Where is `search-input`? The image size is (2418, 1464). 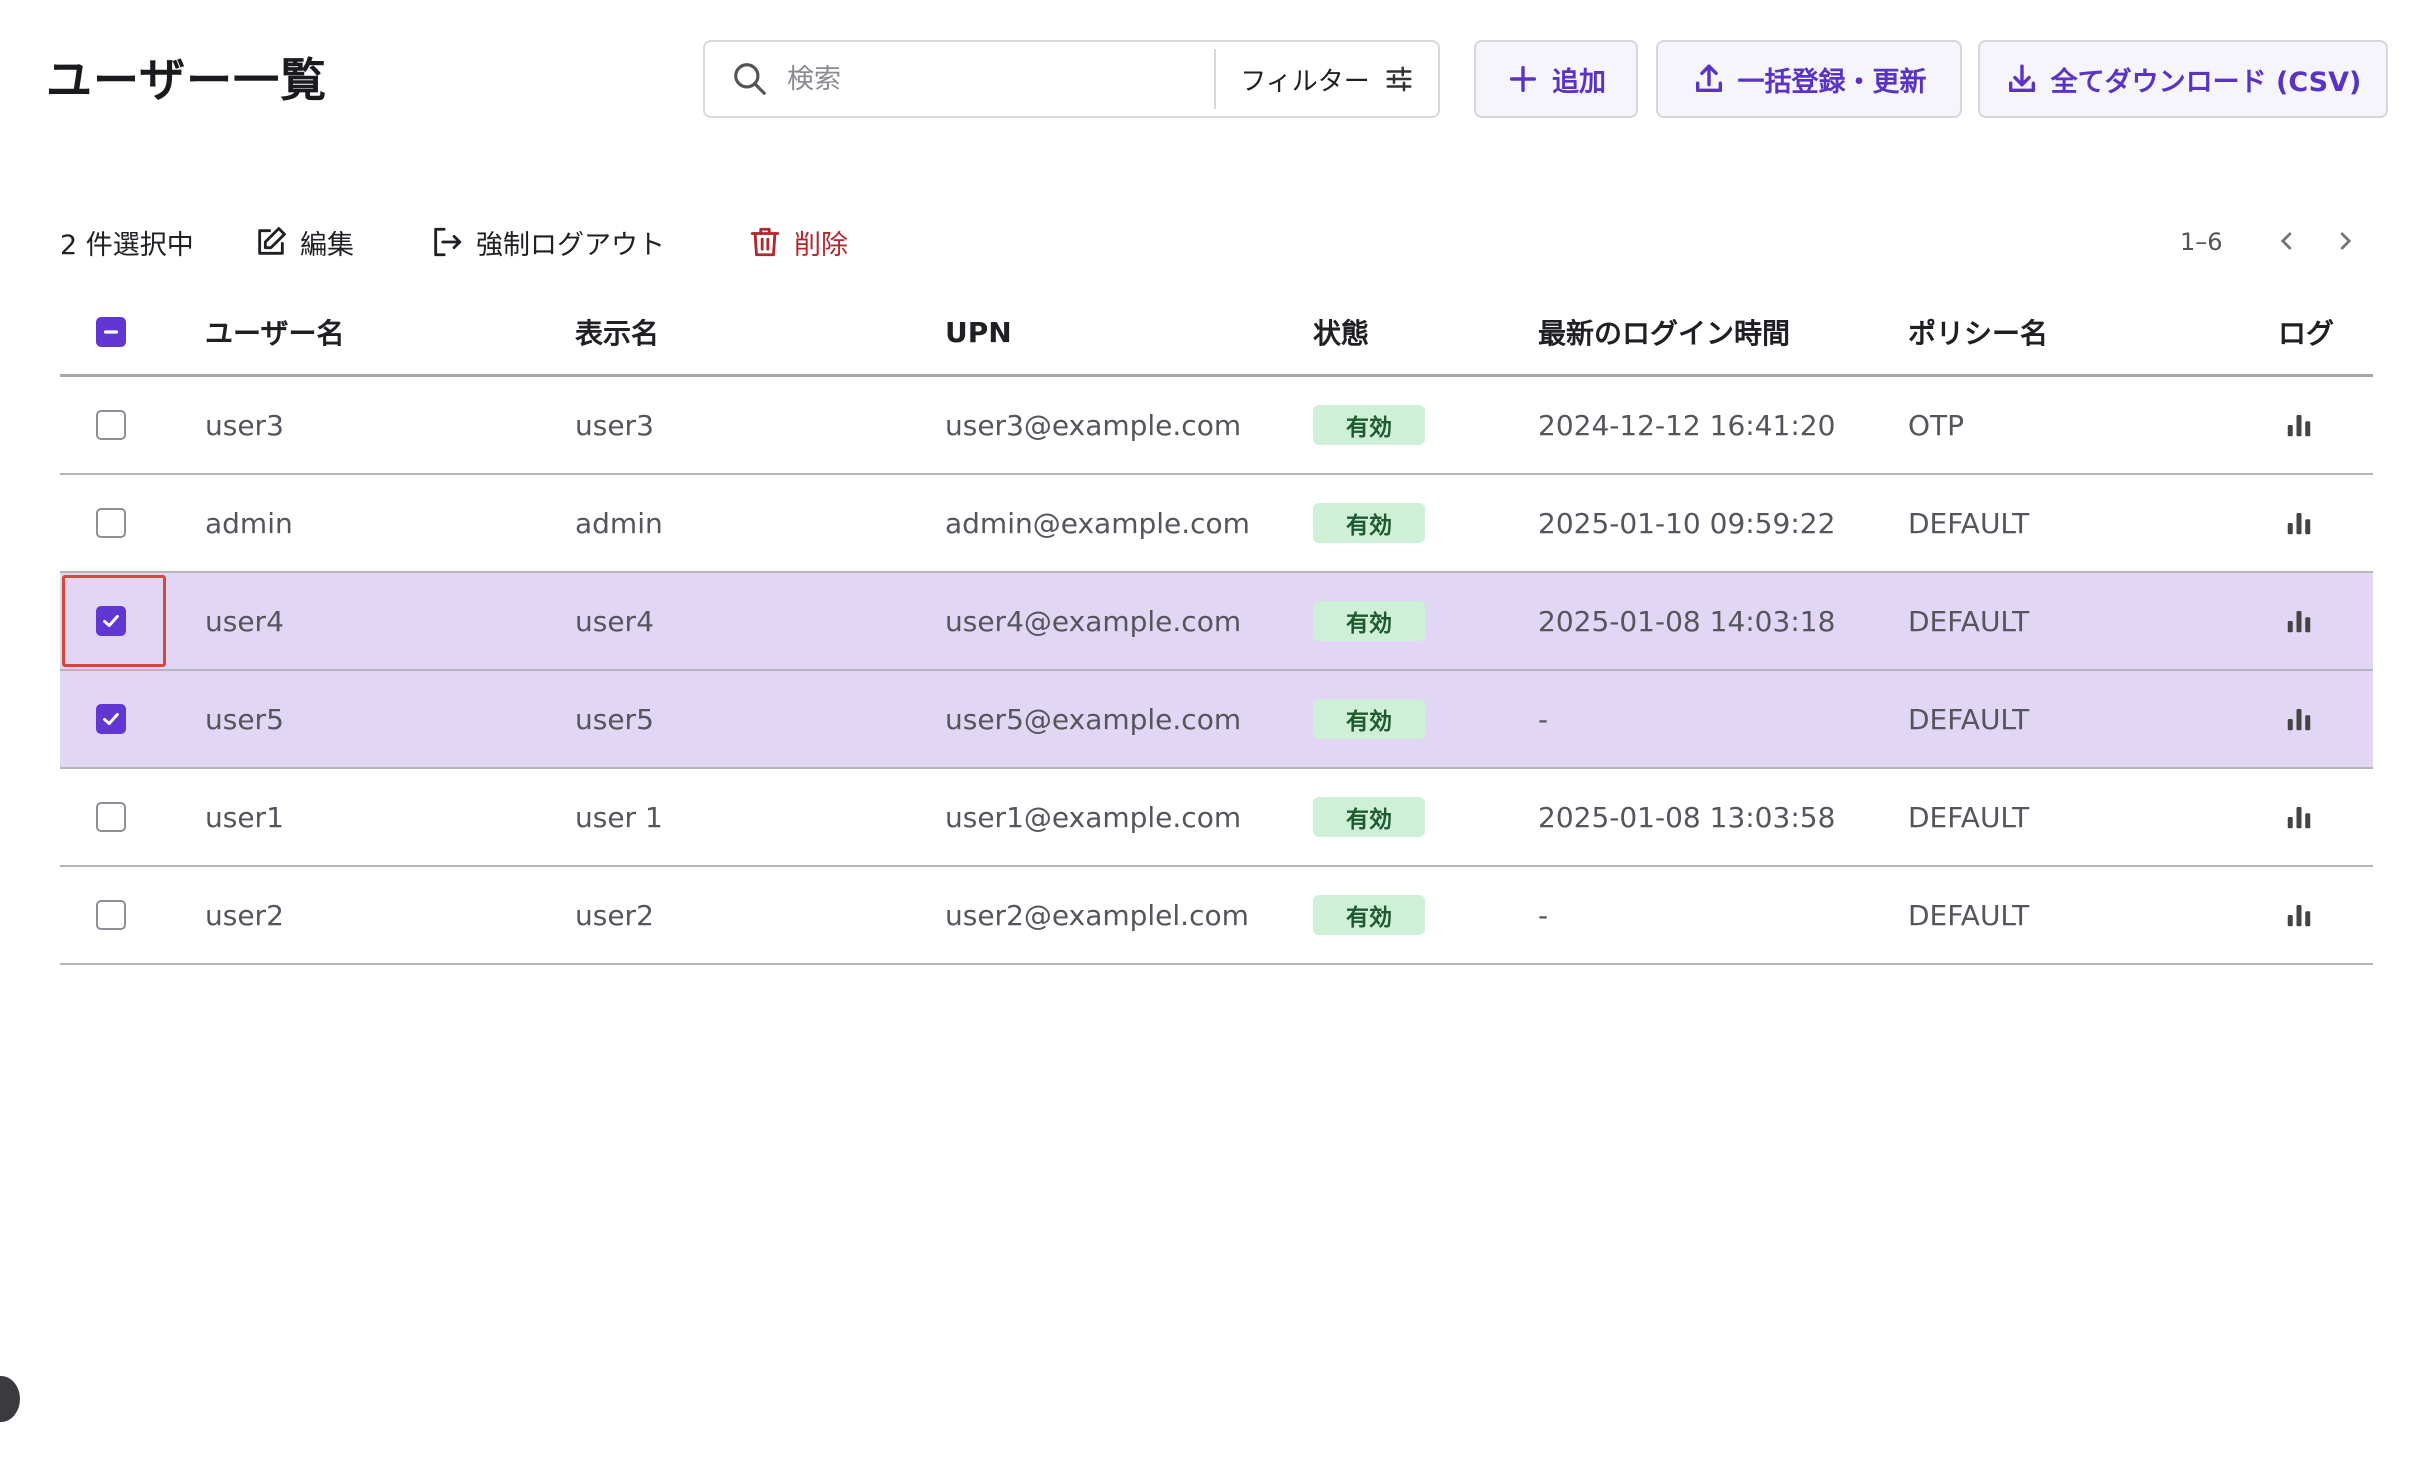
search-input is located at coordinates (987, 79).